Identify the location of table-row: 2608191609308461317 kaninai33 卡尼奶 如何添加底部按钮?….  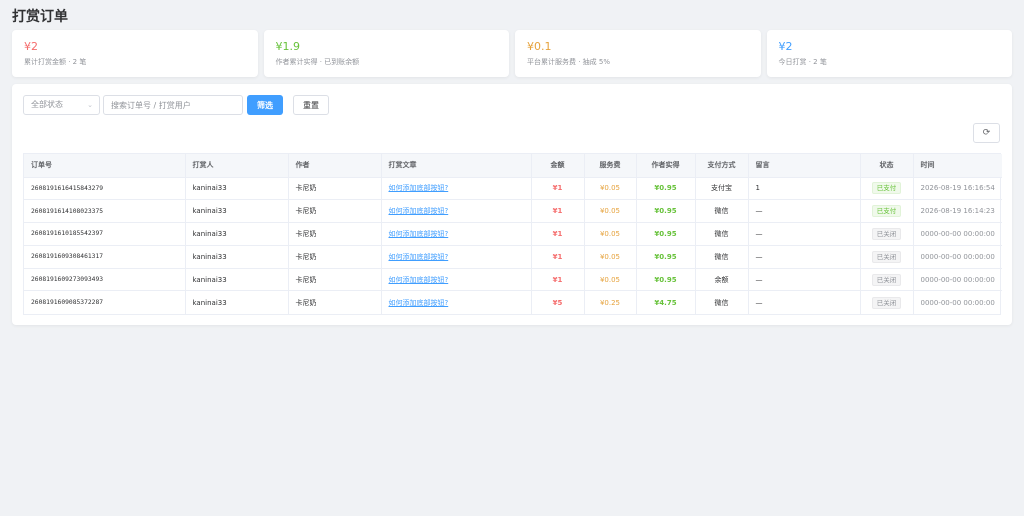
(513, 257).